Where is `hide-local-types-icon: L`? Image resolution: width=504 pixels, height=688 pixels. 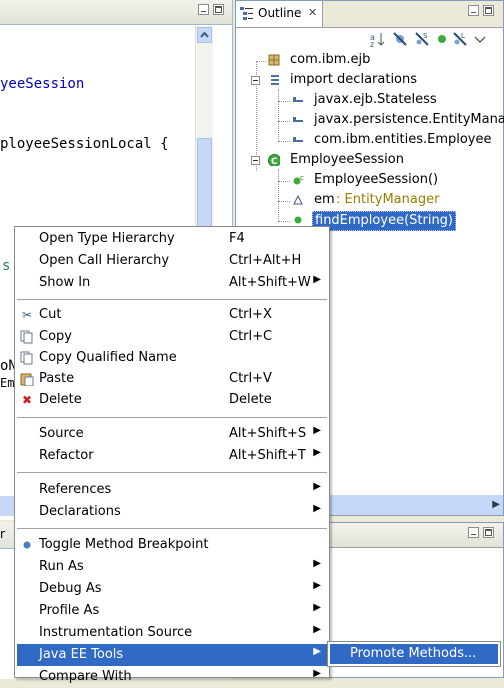
hide-local-types-icon: L is located at coordinates (460, 39).